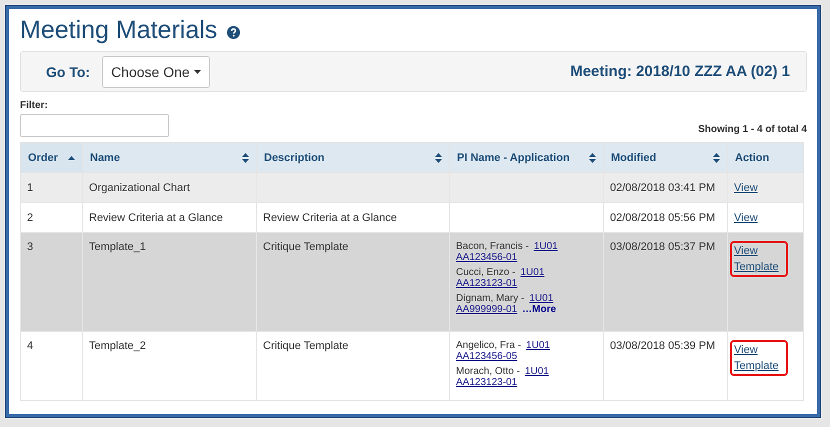  What do you see at coordinates (139, 188) in the screenshot?
I see `table-cell: Organizational Chart` at bounding box center [139, 188].